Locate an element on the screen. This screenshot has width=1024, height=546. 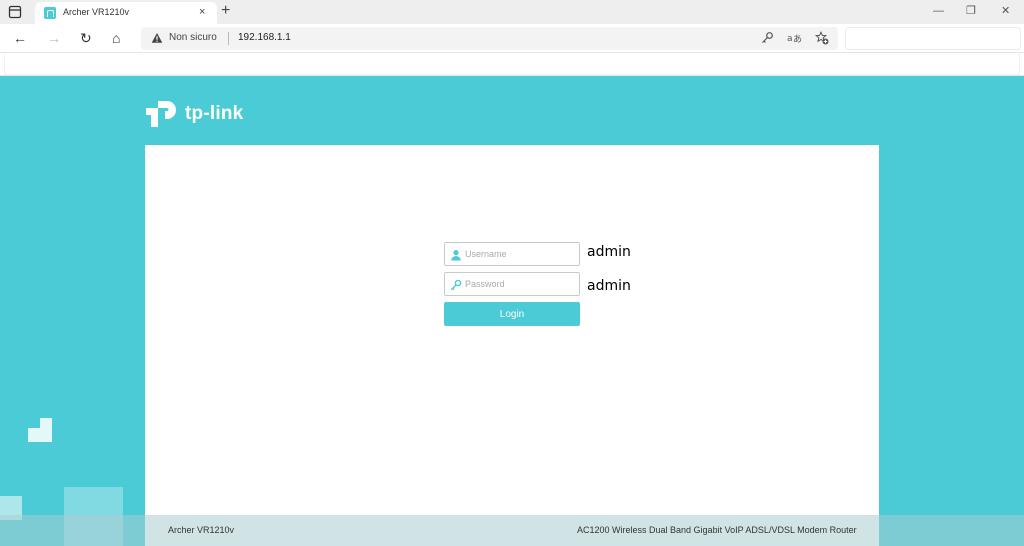
security-status: Non sicuro is located at coordinates (193, 37).